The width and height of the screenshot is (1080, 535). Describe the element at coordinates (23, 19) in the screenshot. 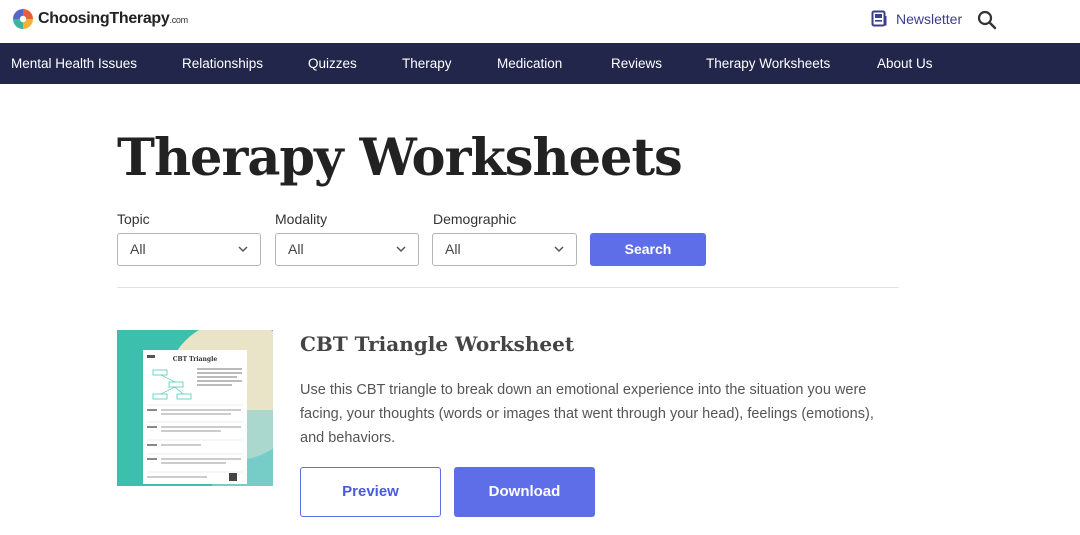

I see `choosingtherapy-logo-icon` at that location.